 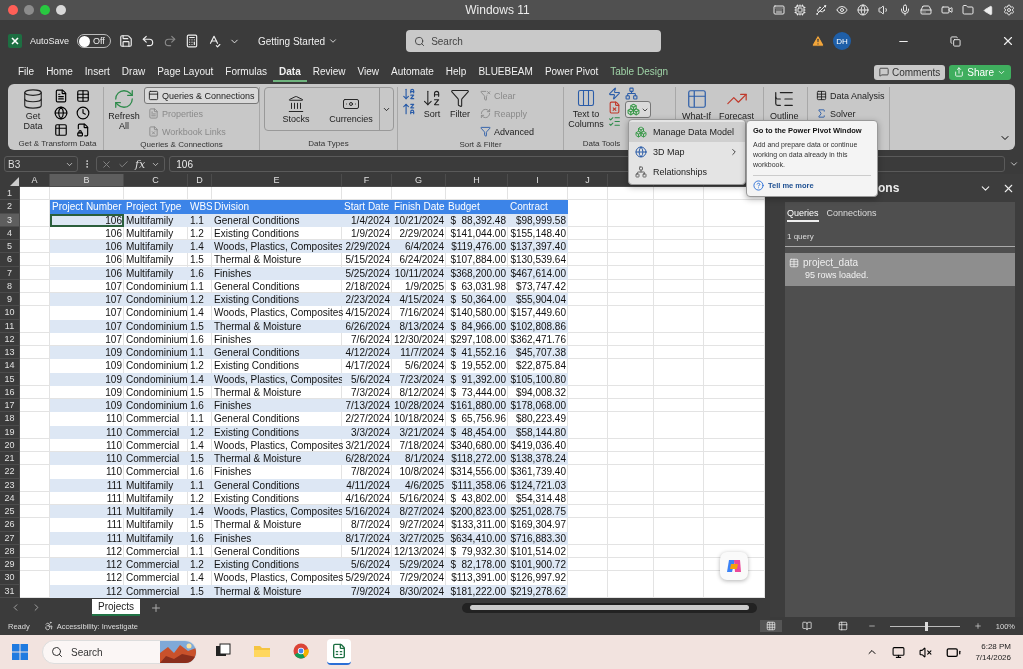 What do you see at coordinates (586, 108) in the screenshot?
I see `text-to-columns-button: Text to Columns` at bounding box center [586, 108].